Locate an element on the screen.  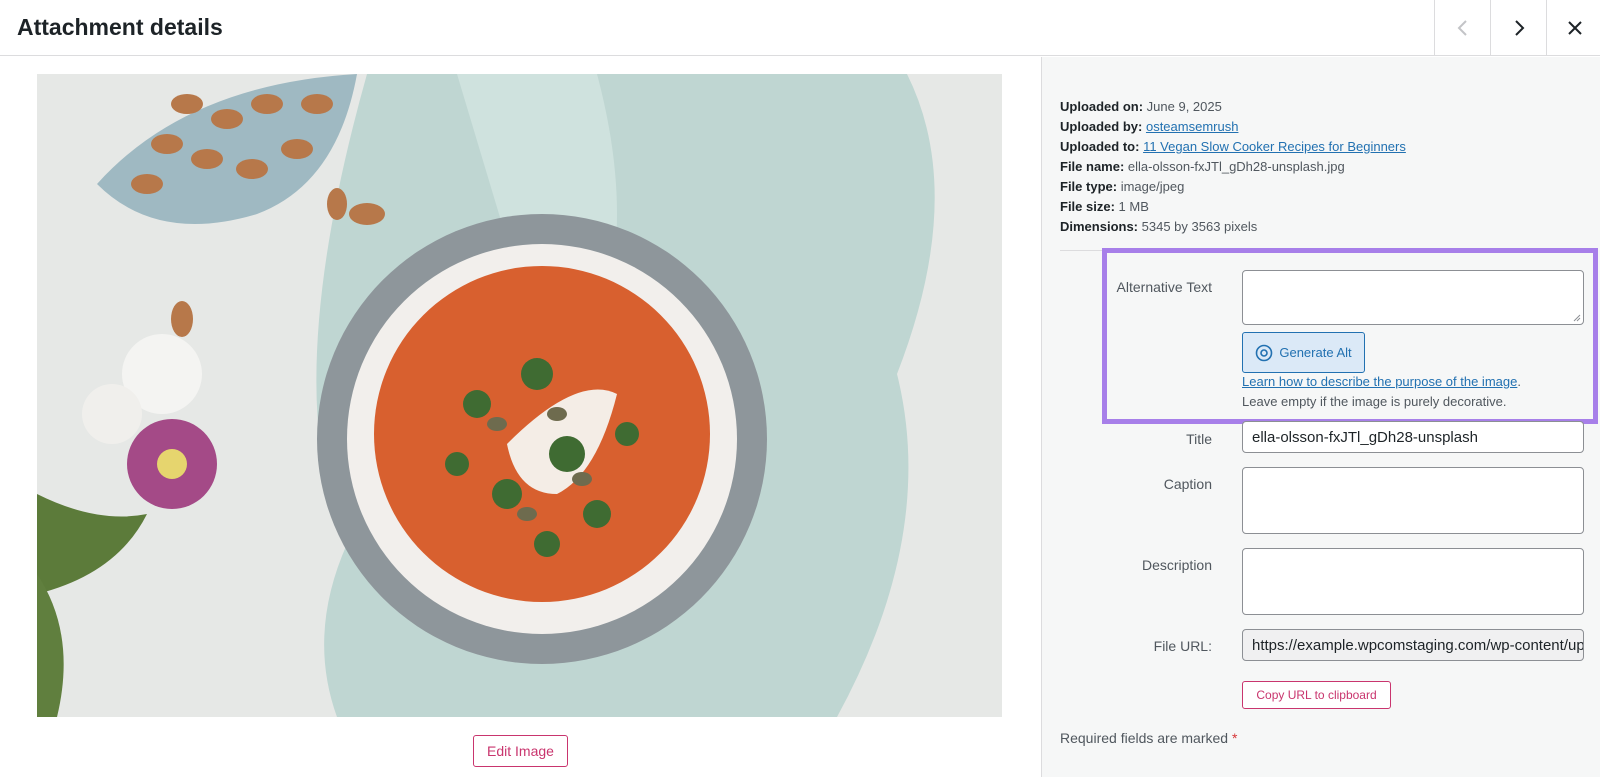
title-label: Title is located at coordinates (1199, 439).